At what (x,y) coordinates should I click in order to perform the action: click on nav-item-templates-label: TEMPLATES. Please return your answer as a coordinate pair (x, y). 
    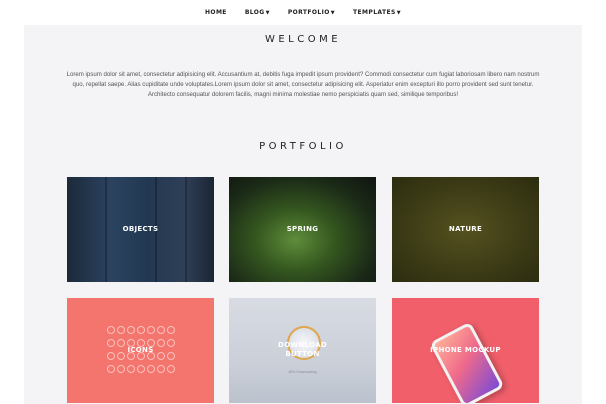
    Looking at the image, I should click on (374, 12).